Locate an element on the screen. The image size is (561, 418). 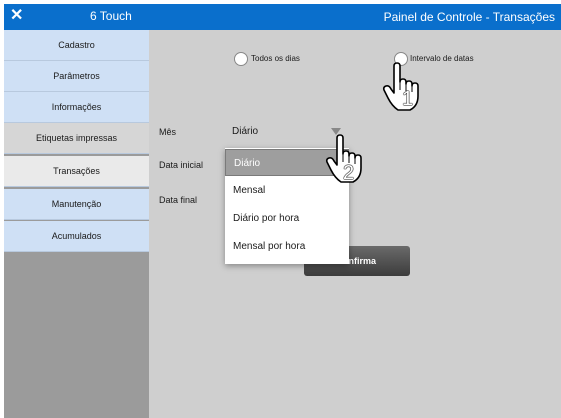
radio-all-days is located at coordinates (241, 59).